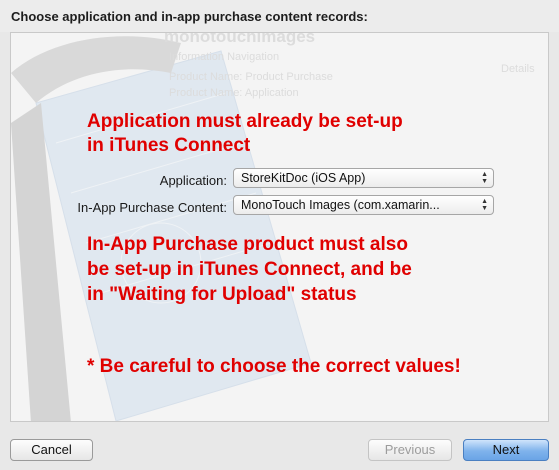 This screenshot has width=559, height=470. What do you see at coordinates (410, 450) in the screenshot?
I see `previous-button: Previous` at bounding box center [410, 450].